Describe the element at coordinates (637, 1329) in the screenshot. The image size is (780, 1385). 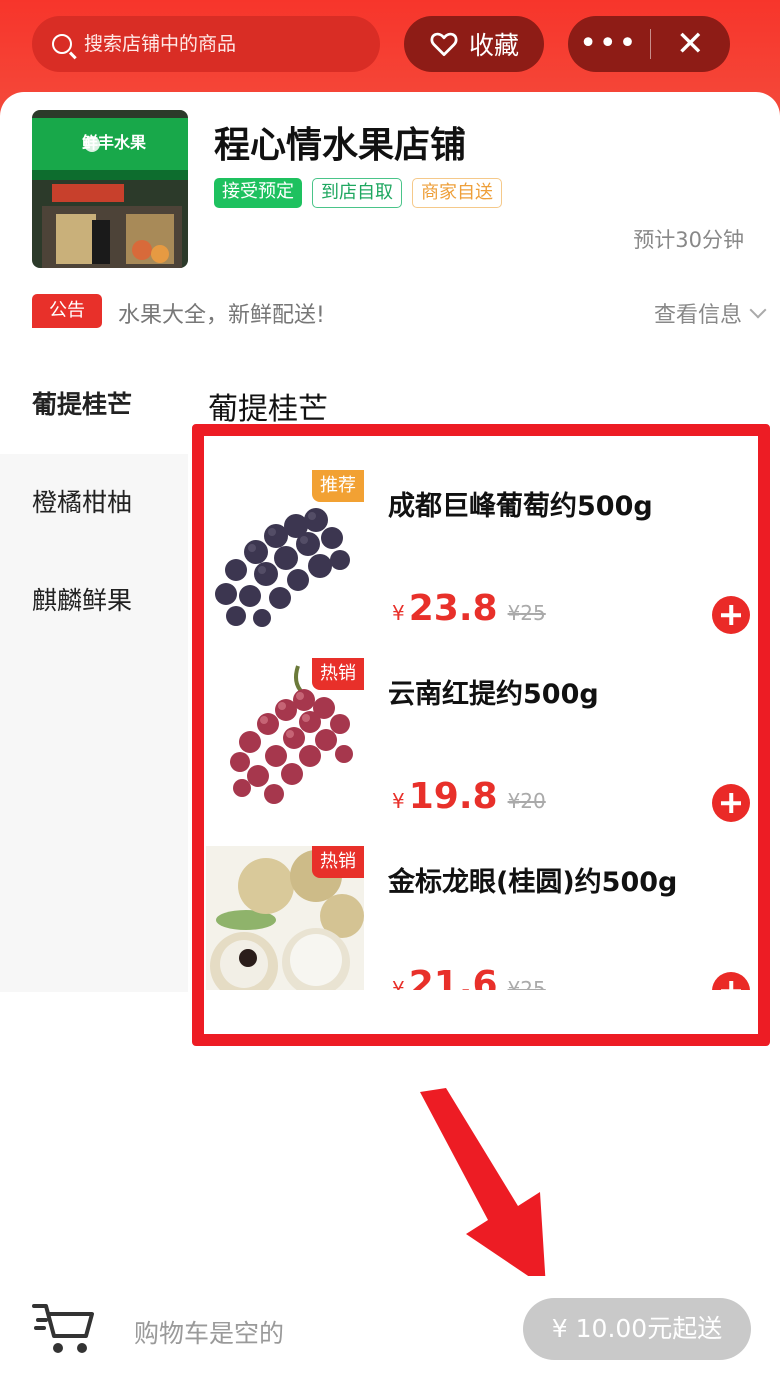
I see `min-order-button: ¥ 10.00元起送` at that location.